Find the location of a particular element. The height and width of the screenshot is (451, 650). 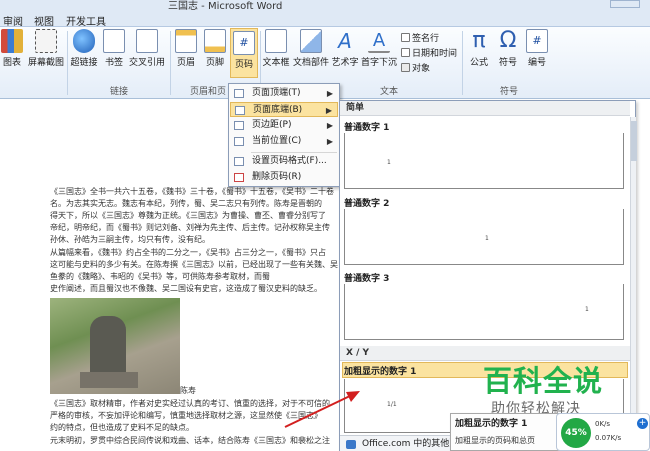

doc-line: 《三国志》取材精审，作者对史实经过认真的考订、慎重的选择，对于不可信的 is located at coordinates (190, 403).